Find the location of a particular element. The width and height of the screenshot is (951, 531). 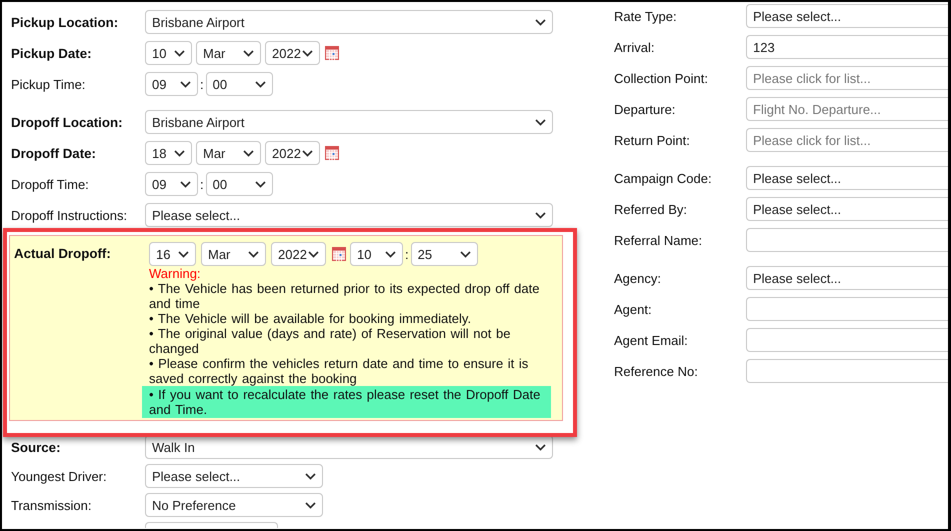

dropdown: No Preference is located at coordinates (234, 505).